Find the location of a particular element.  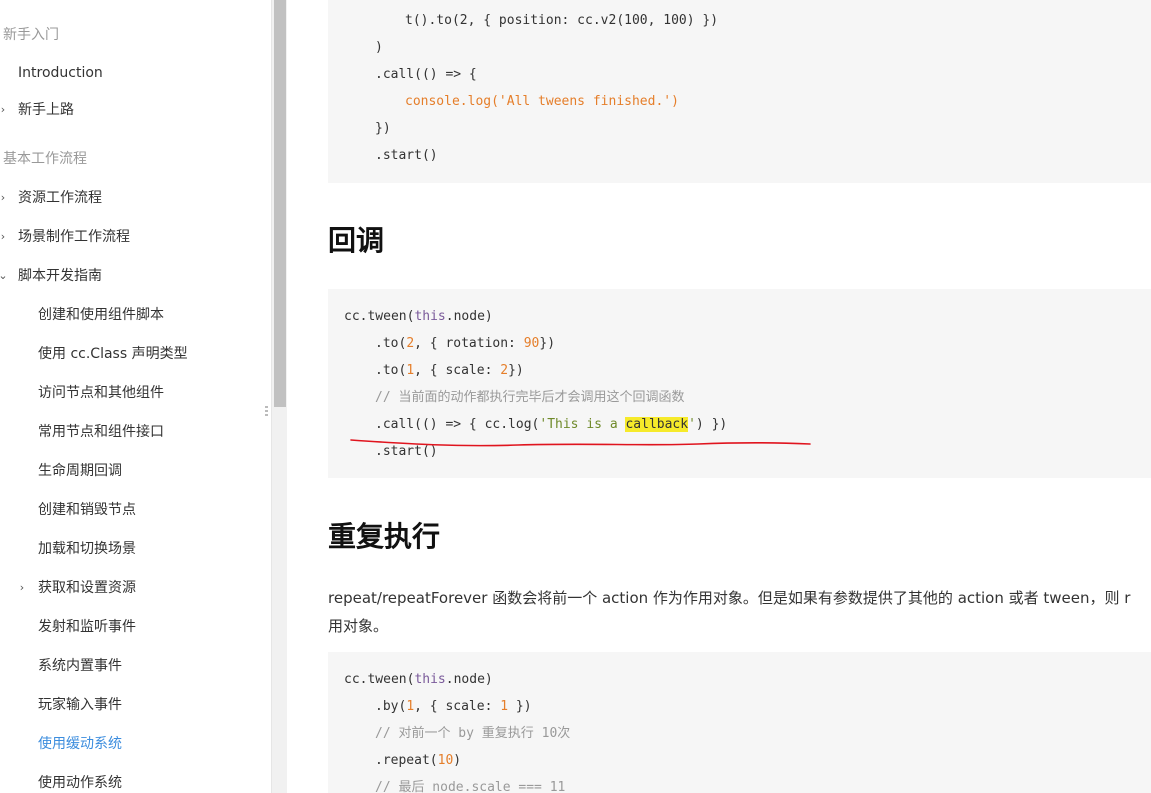

sidebar-section-getting-started: 新手入门 is located at coordinates (31, 35).